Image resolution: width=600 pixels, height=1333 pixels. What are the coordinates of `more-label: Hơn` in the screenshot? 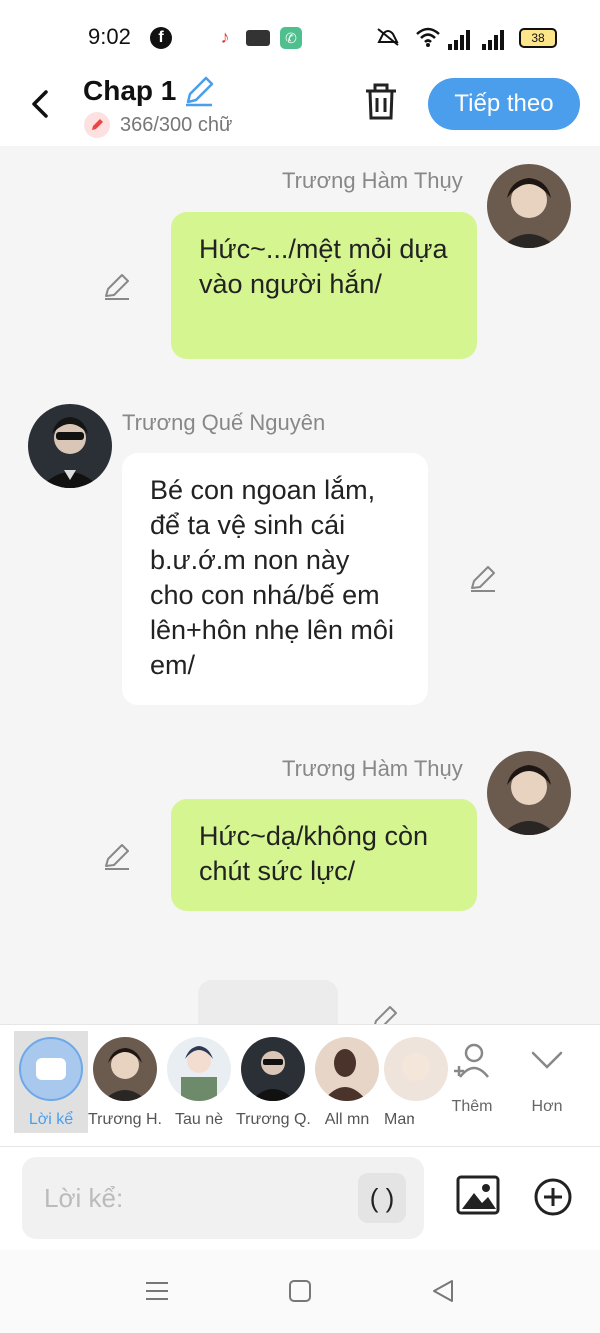 It's located at (547, 1106).